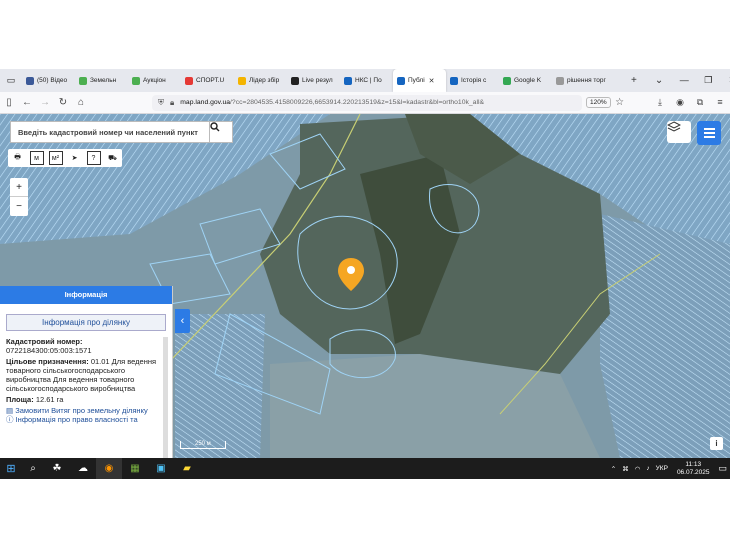  I want to click on zoom-out-button: −, so click(19, 206).